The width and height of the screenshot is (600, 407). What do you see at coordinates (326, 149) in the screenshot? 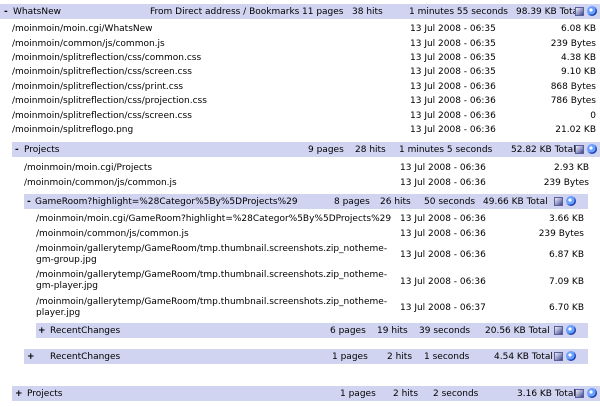
I see `page-count: 9 pages` at bounding box center [326, 149].